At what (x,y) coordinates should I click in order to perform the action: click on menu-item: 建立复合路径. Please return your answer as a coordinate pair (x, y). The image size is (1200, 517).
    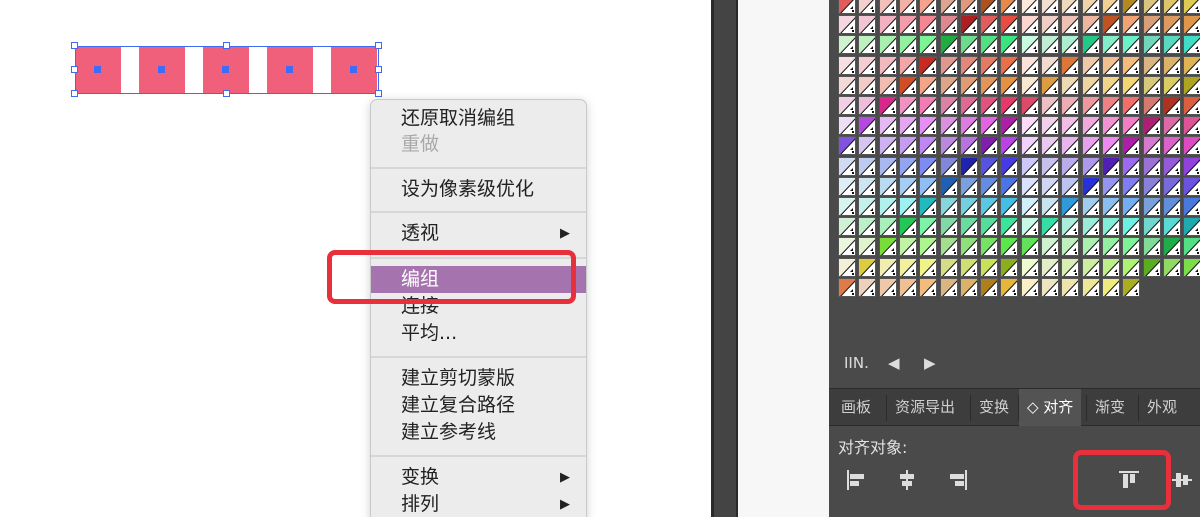
    Looking at the image, I should click on (478, 405).